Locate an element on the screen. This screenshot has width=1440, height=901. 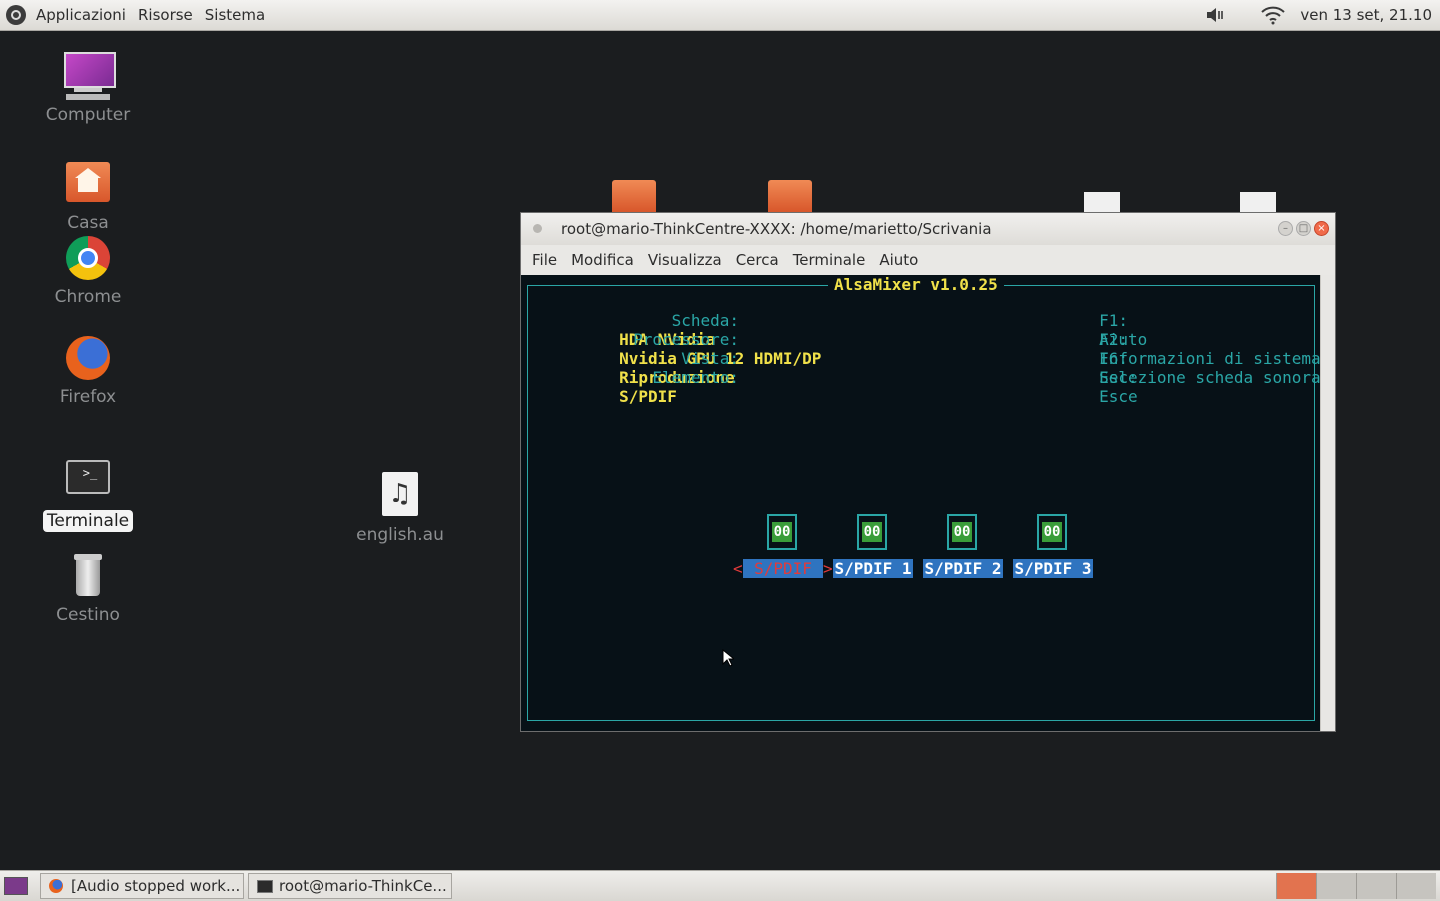
minimize-icon: – is located at coordinates (1285, 228).